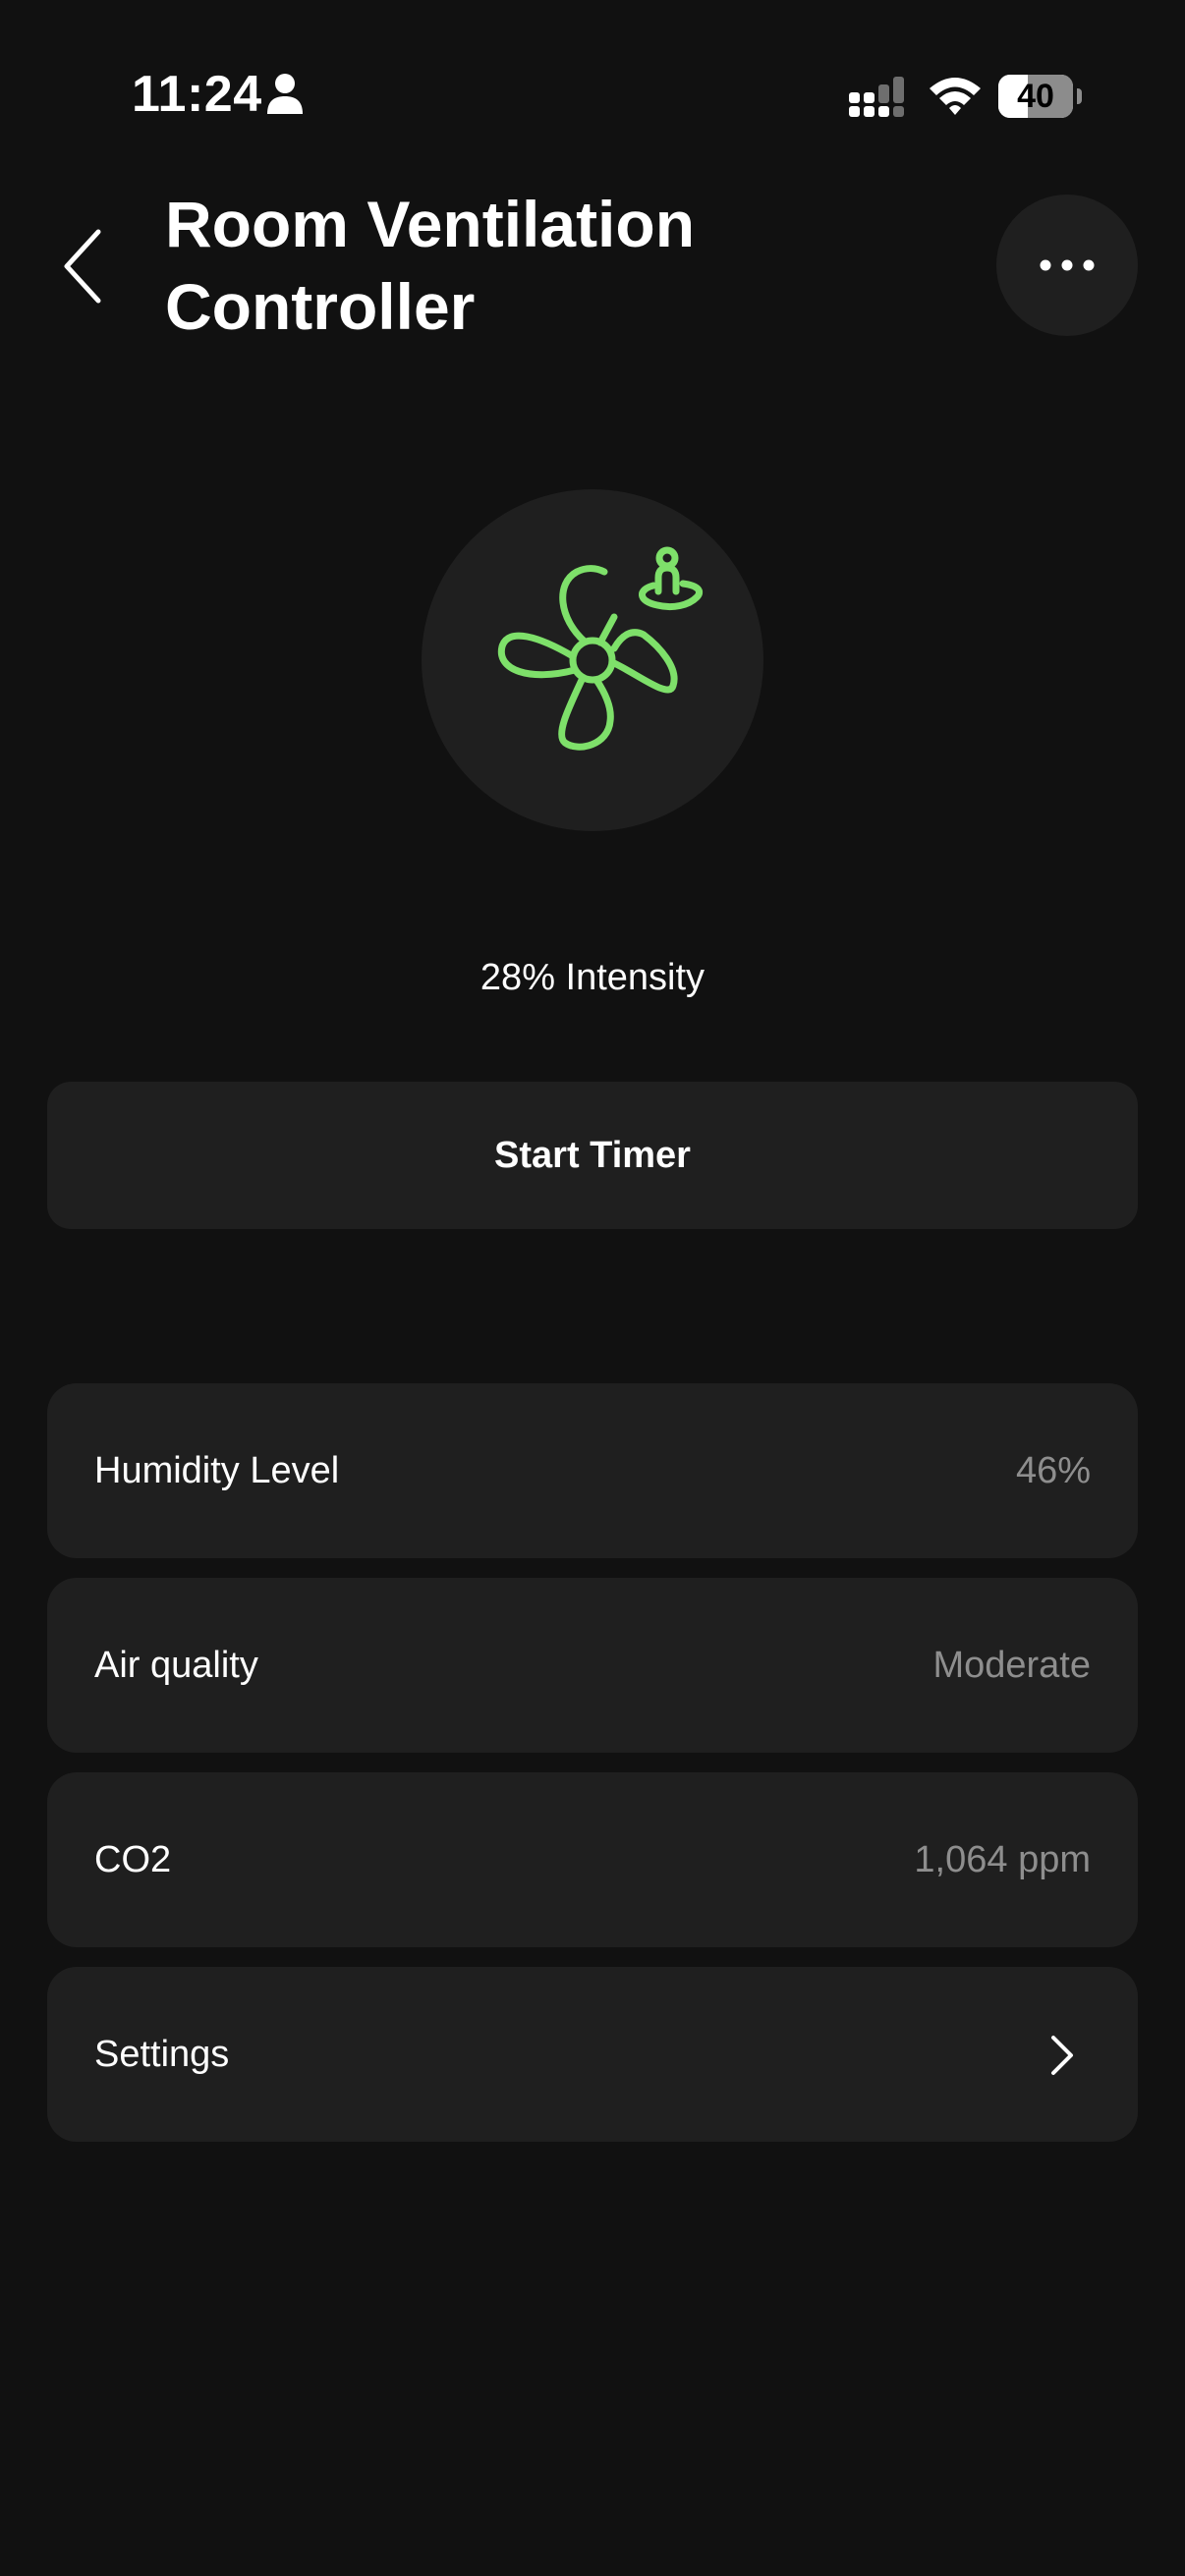 This screenshot has width=1185, height=2576. I want to click on battery-level: 40, so click(1035, 96).